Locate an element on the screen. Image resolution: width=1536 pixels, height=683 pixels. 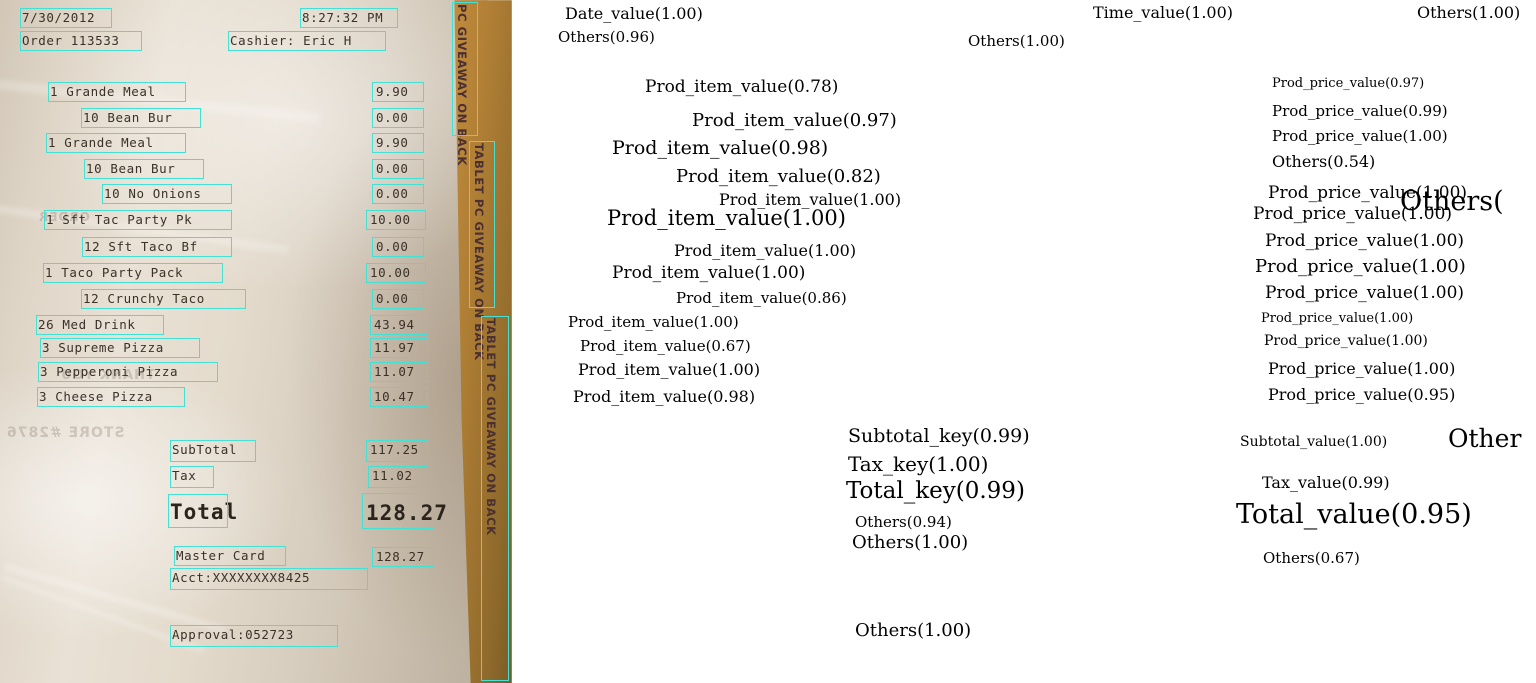
showthrough-text: STORE #2876 is located at coordinates (65, 433).